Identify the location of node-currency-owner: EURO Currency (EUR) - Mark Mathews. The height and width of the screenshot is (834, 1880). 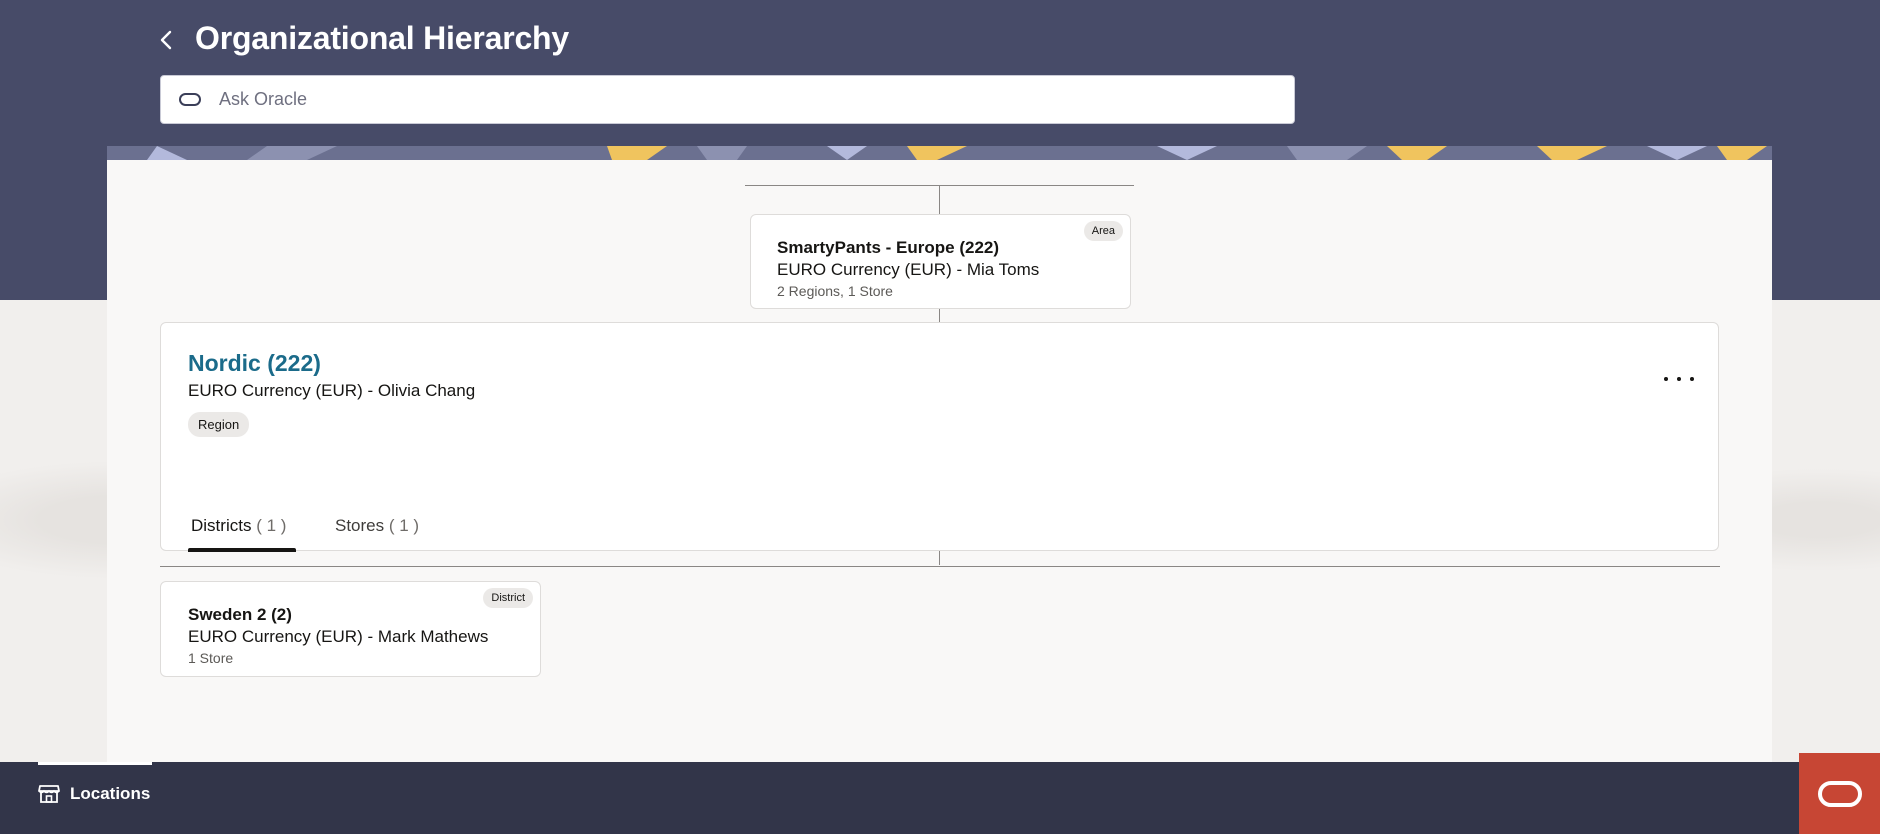
(338, 636).